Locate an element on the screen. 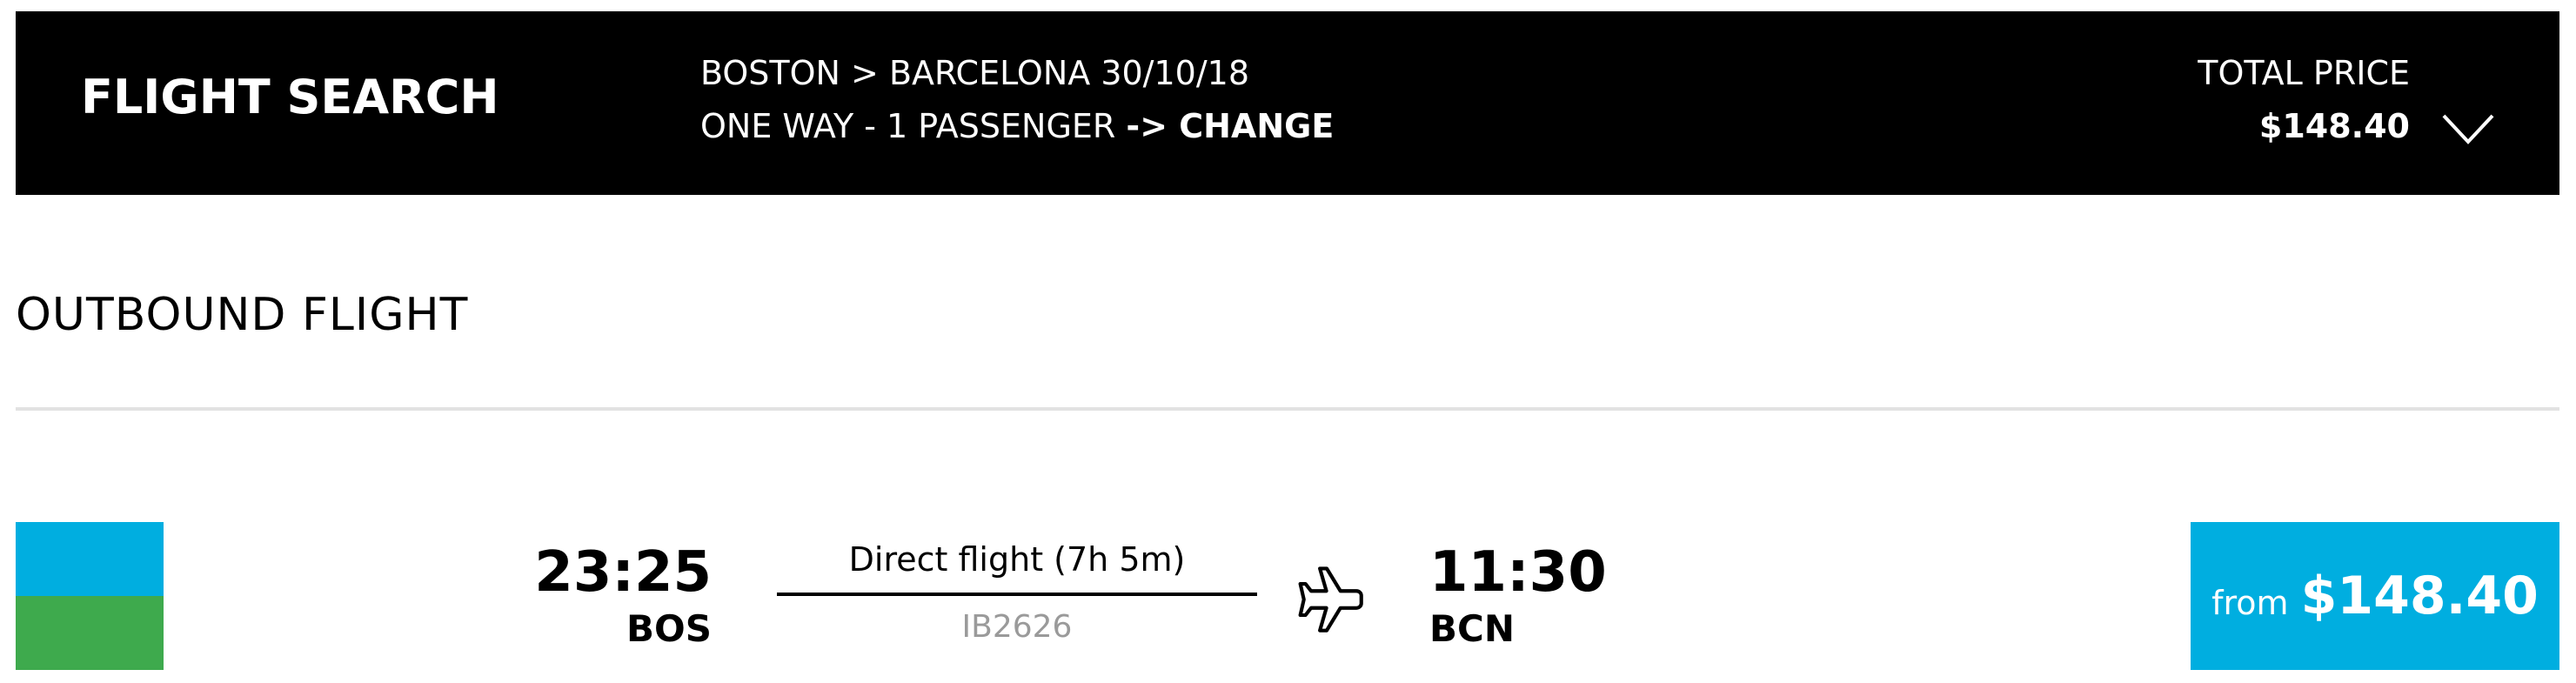 Image resolution: width=2576 pixels, height=683 pixels. departure-time: 23:25 is located at coordinates (623, 572).